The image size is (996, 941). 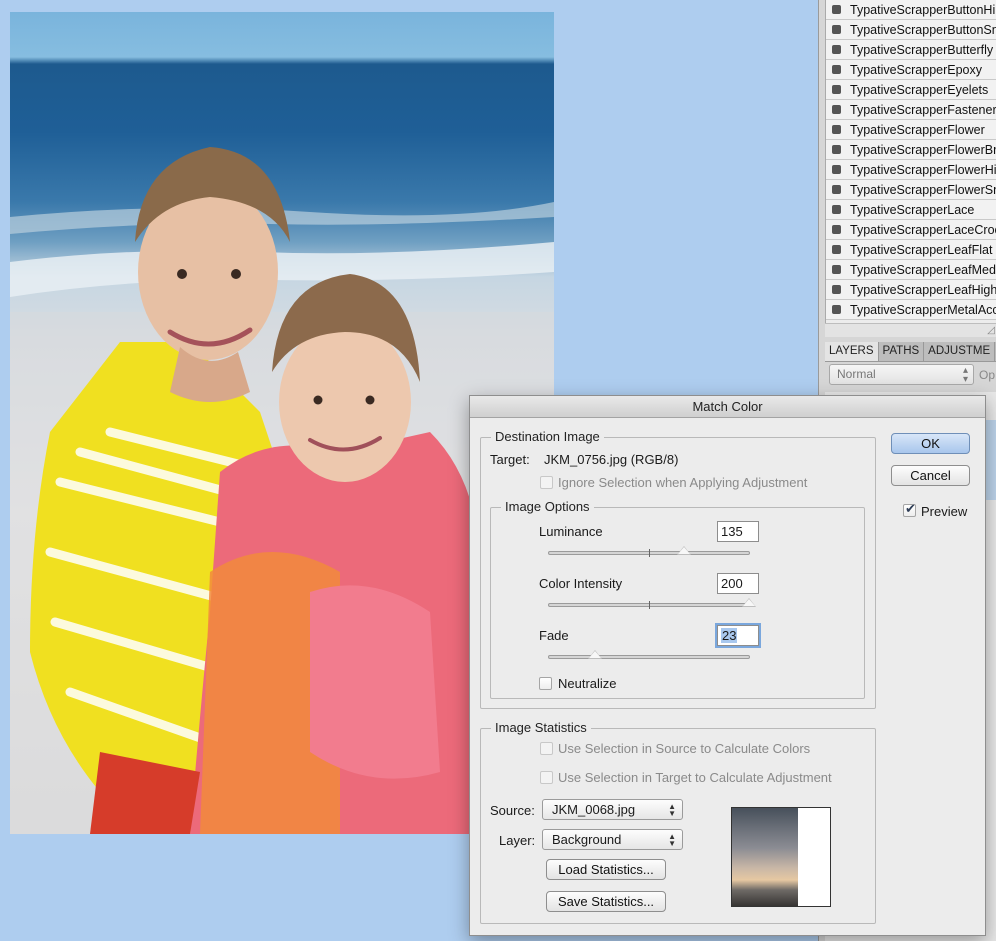 I want to click on style-item-label: TypativeScrapperButtonSn, so click(x=923, y=29).